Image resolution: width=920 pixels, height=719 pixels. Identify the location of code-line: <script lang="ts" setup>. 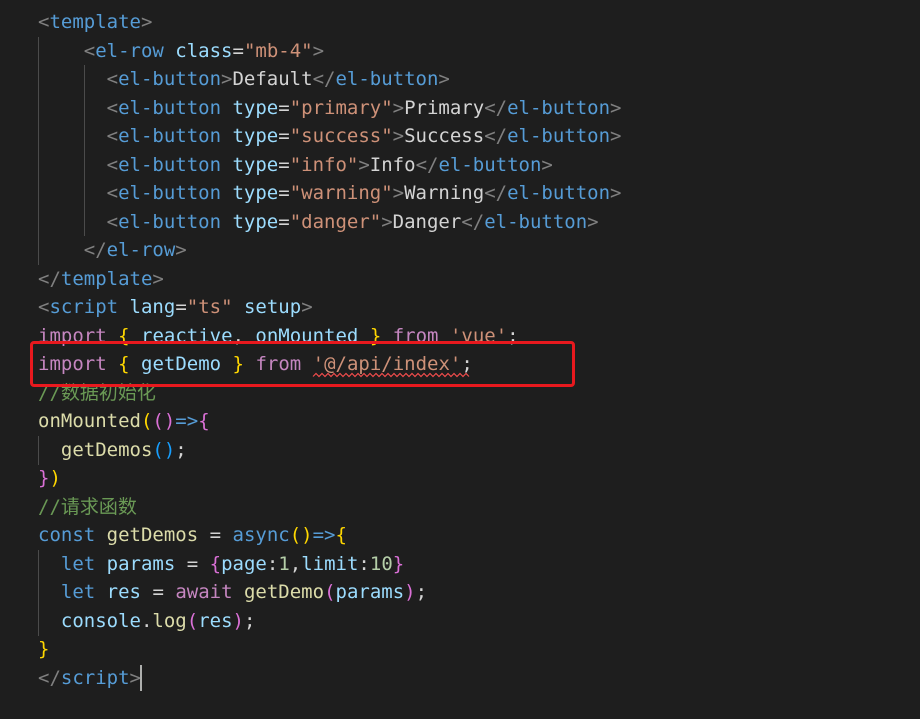
(329, 307).